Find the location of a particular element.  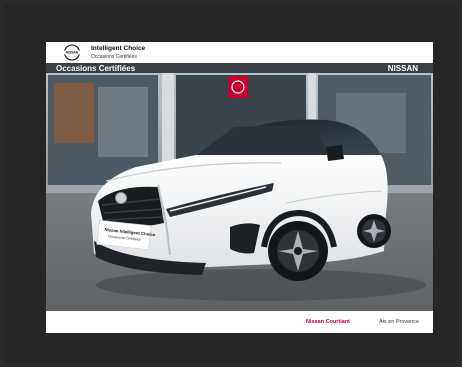

front-wheel is located at coordinates (298, 251).